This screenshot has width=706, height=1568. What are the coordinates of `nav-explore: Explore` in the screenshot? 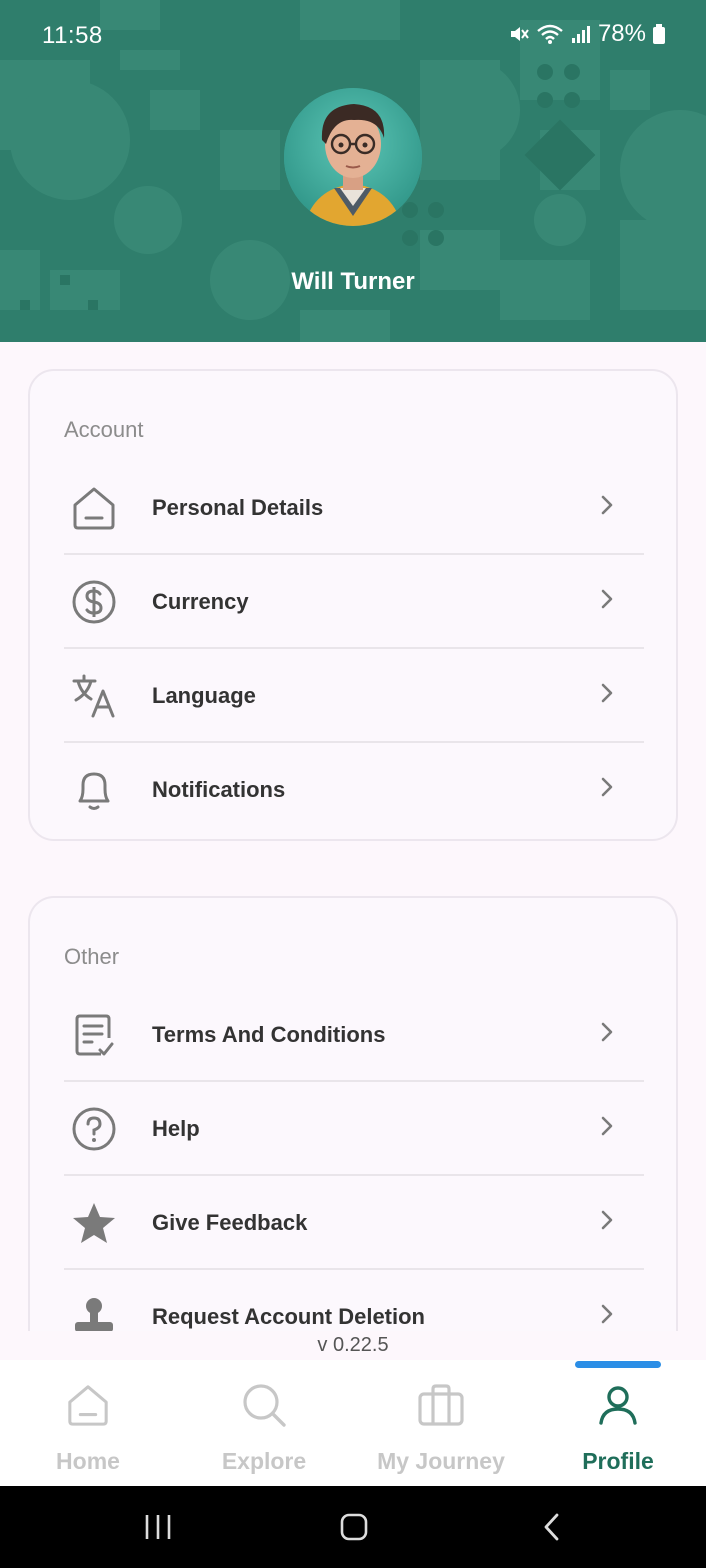 It's located at (264, 1423).